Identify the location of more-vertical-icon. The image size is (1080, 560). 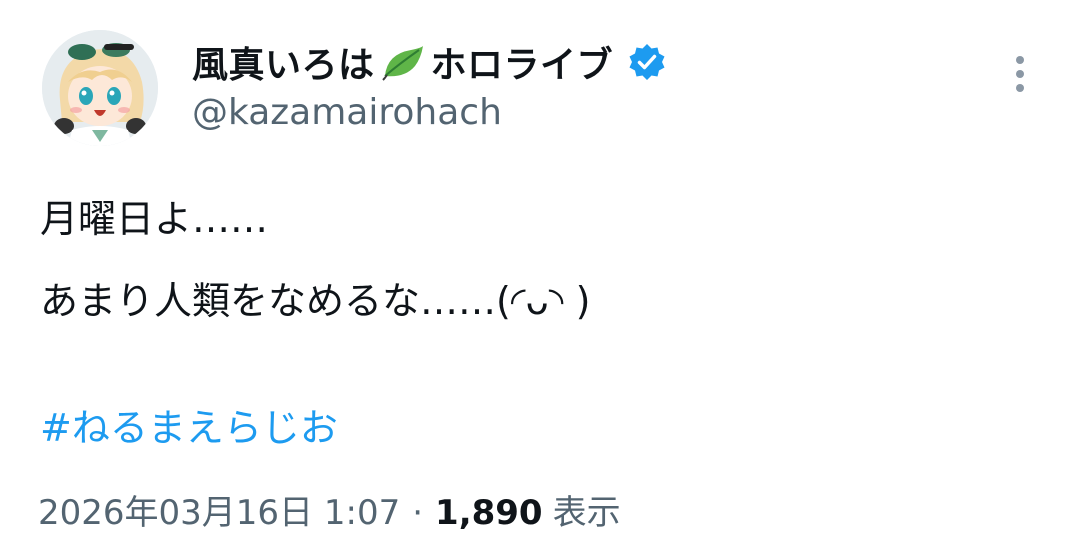
(1020, 74).